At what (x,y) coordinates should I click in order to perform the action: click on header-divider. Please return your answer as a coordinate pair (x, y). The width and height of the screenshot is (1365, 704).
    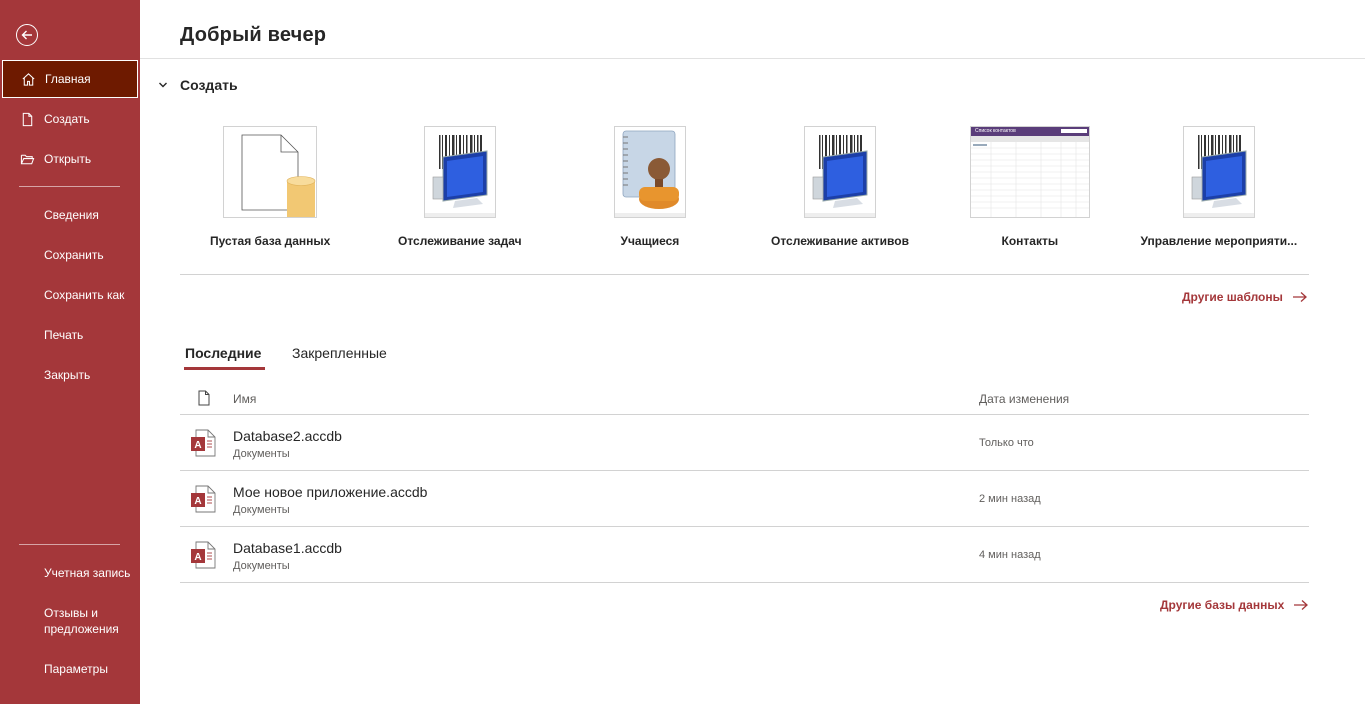
    Looking at the image, I should click on (752, 58).